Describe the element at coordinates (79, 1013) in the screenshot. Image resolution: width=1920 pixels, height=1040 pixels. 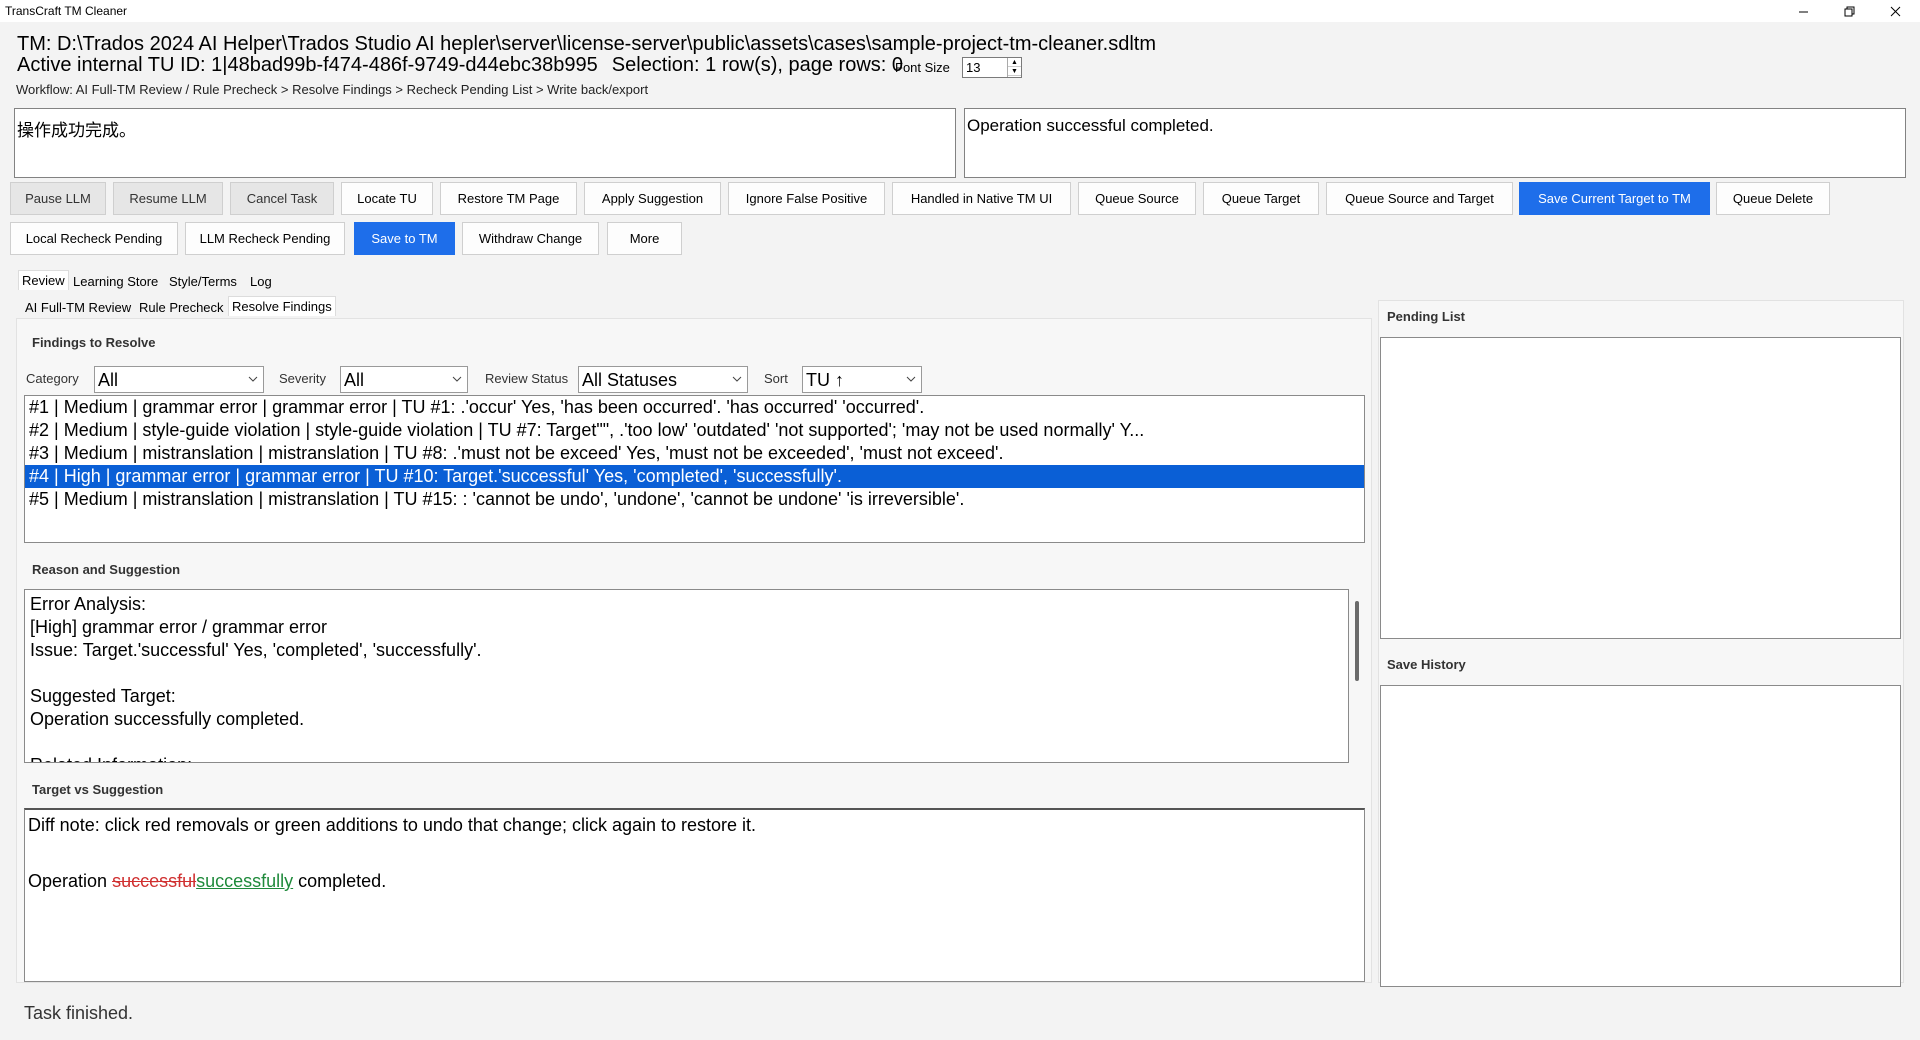
I see `status-text: Task finished.` at that location.